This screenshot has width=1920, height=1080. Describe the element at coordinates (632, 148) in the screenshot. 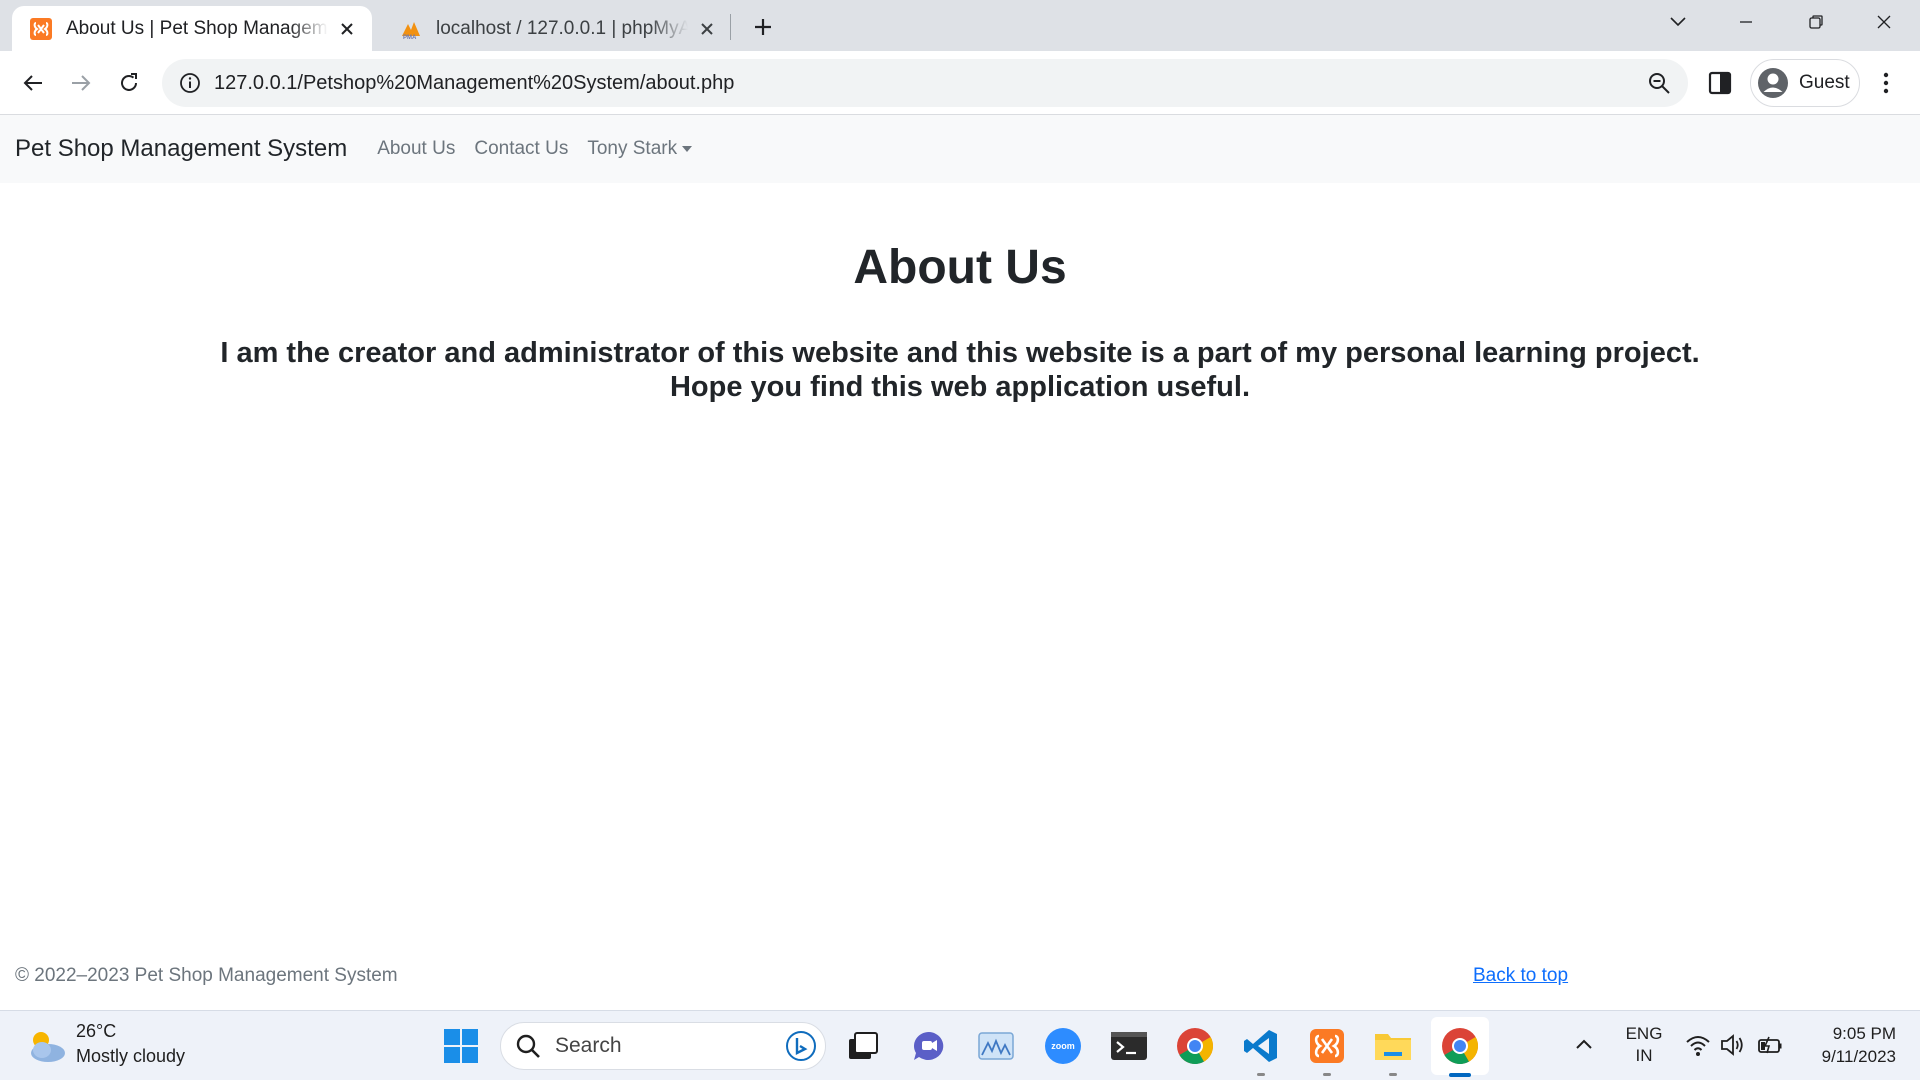

I see `user-name: Tony Stark` at that location.